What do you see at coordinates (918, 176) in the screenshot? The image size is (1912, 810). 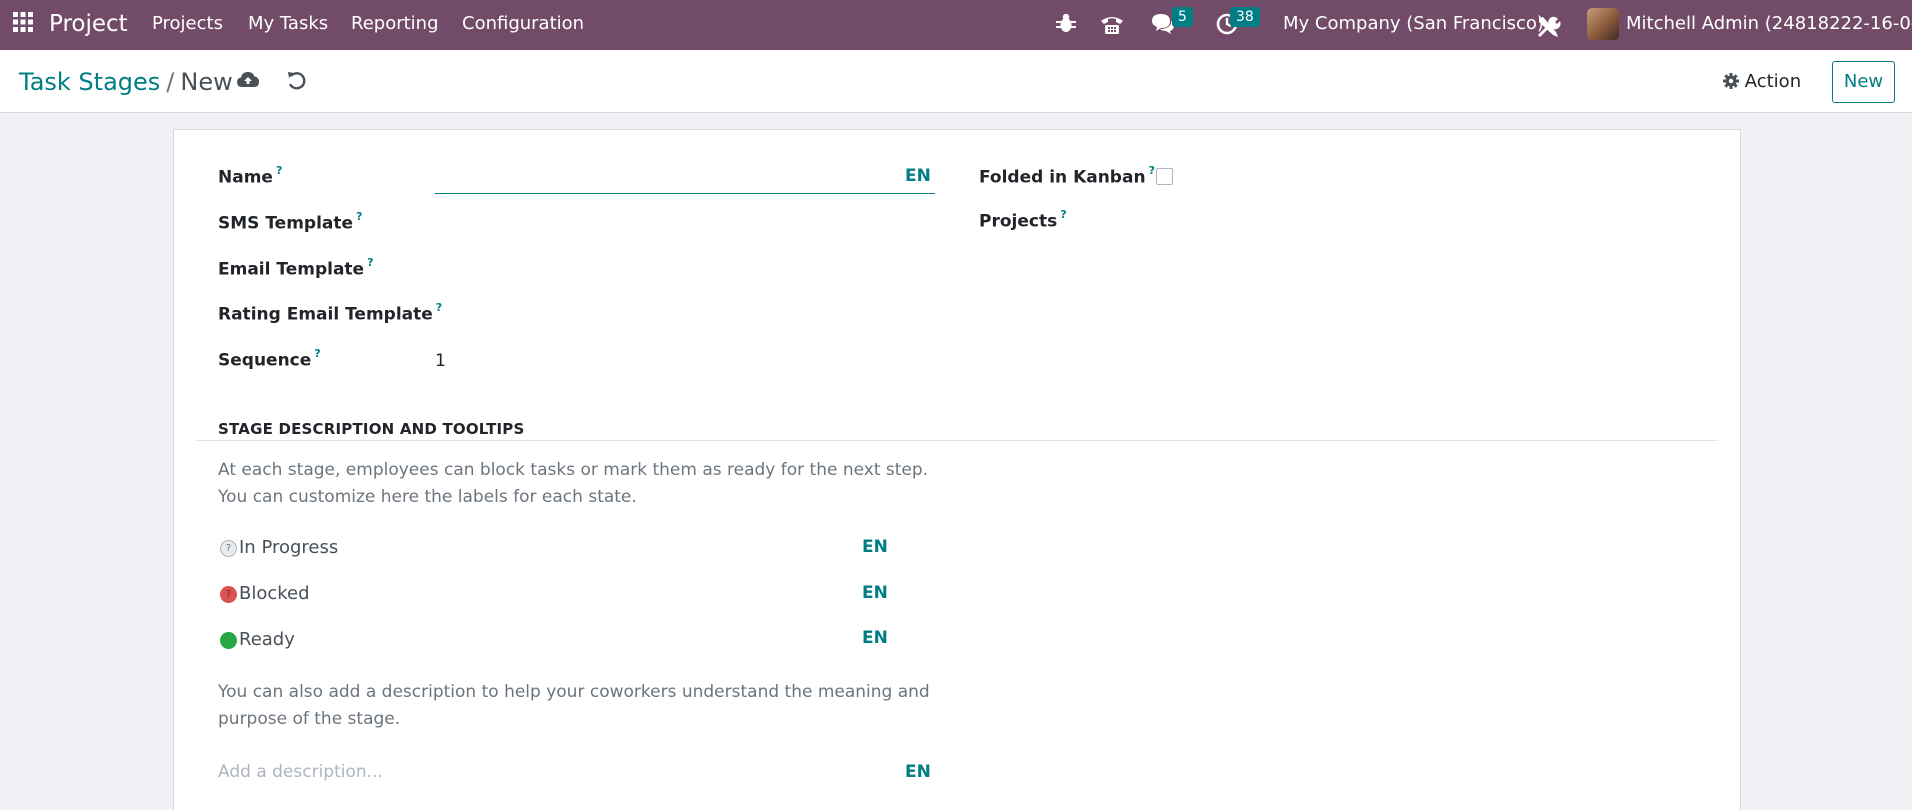 I see `name-translate-button: EN` at bounding box center [918, 176].